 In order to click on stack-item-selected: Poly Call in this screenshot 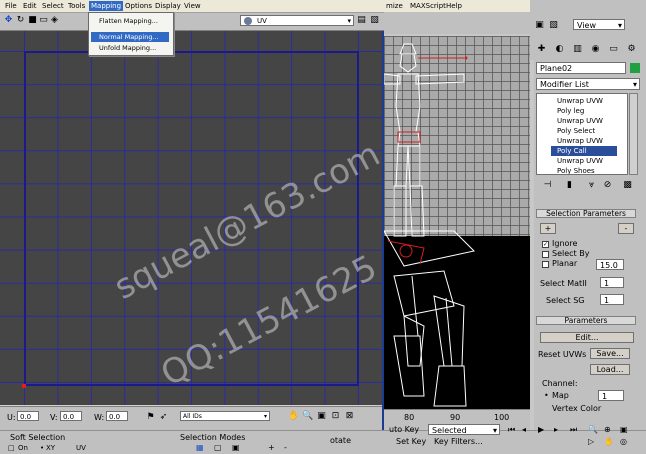, I will do `click(584, 151)`.